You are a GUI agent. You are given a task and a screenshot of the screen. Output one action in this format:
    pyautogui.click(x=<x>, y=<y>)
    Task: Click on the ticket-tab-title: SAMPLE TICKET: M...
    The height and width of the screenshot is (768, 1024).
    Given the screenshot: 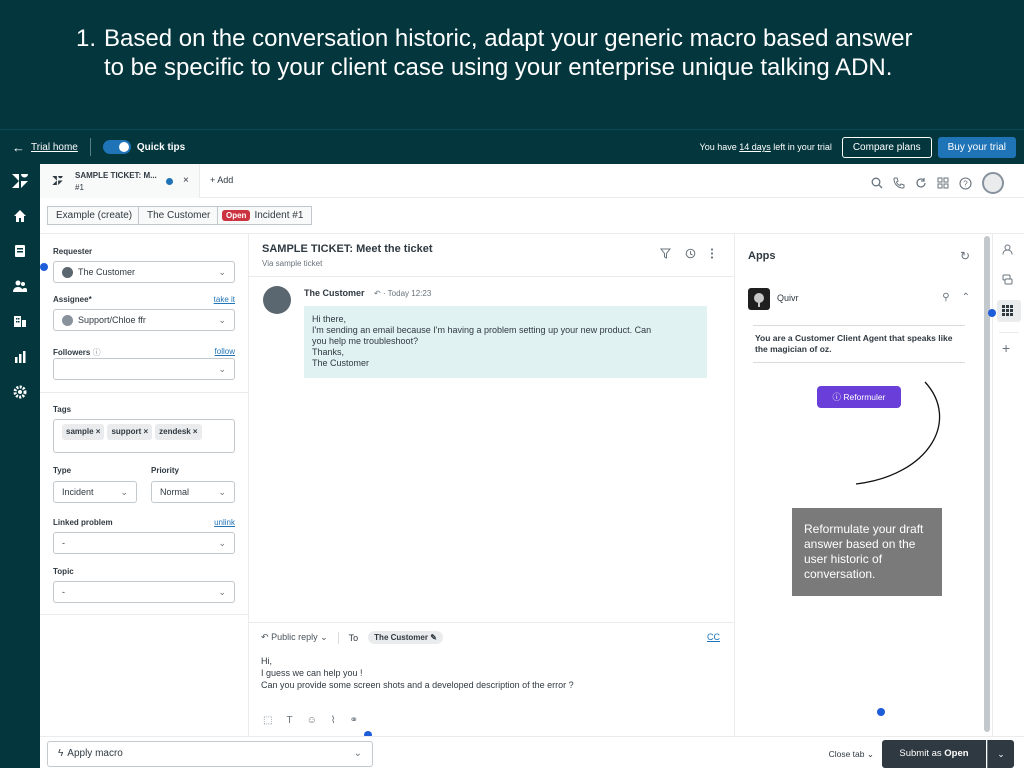 What is the action you would take?
    pyautogui.click(x=116, y=175)
    